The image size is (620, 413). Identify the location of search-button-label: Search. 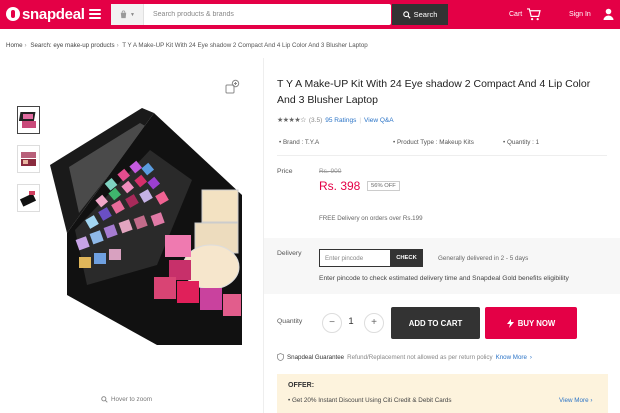
(425, 14).